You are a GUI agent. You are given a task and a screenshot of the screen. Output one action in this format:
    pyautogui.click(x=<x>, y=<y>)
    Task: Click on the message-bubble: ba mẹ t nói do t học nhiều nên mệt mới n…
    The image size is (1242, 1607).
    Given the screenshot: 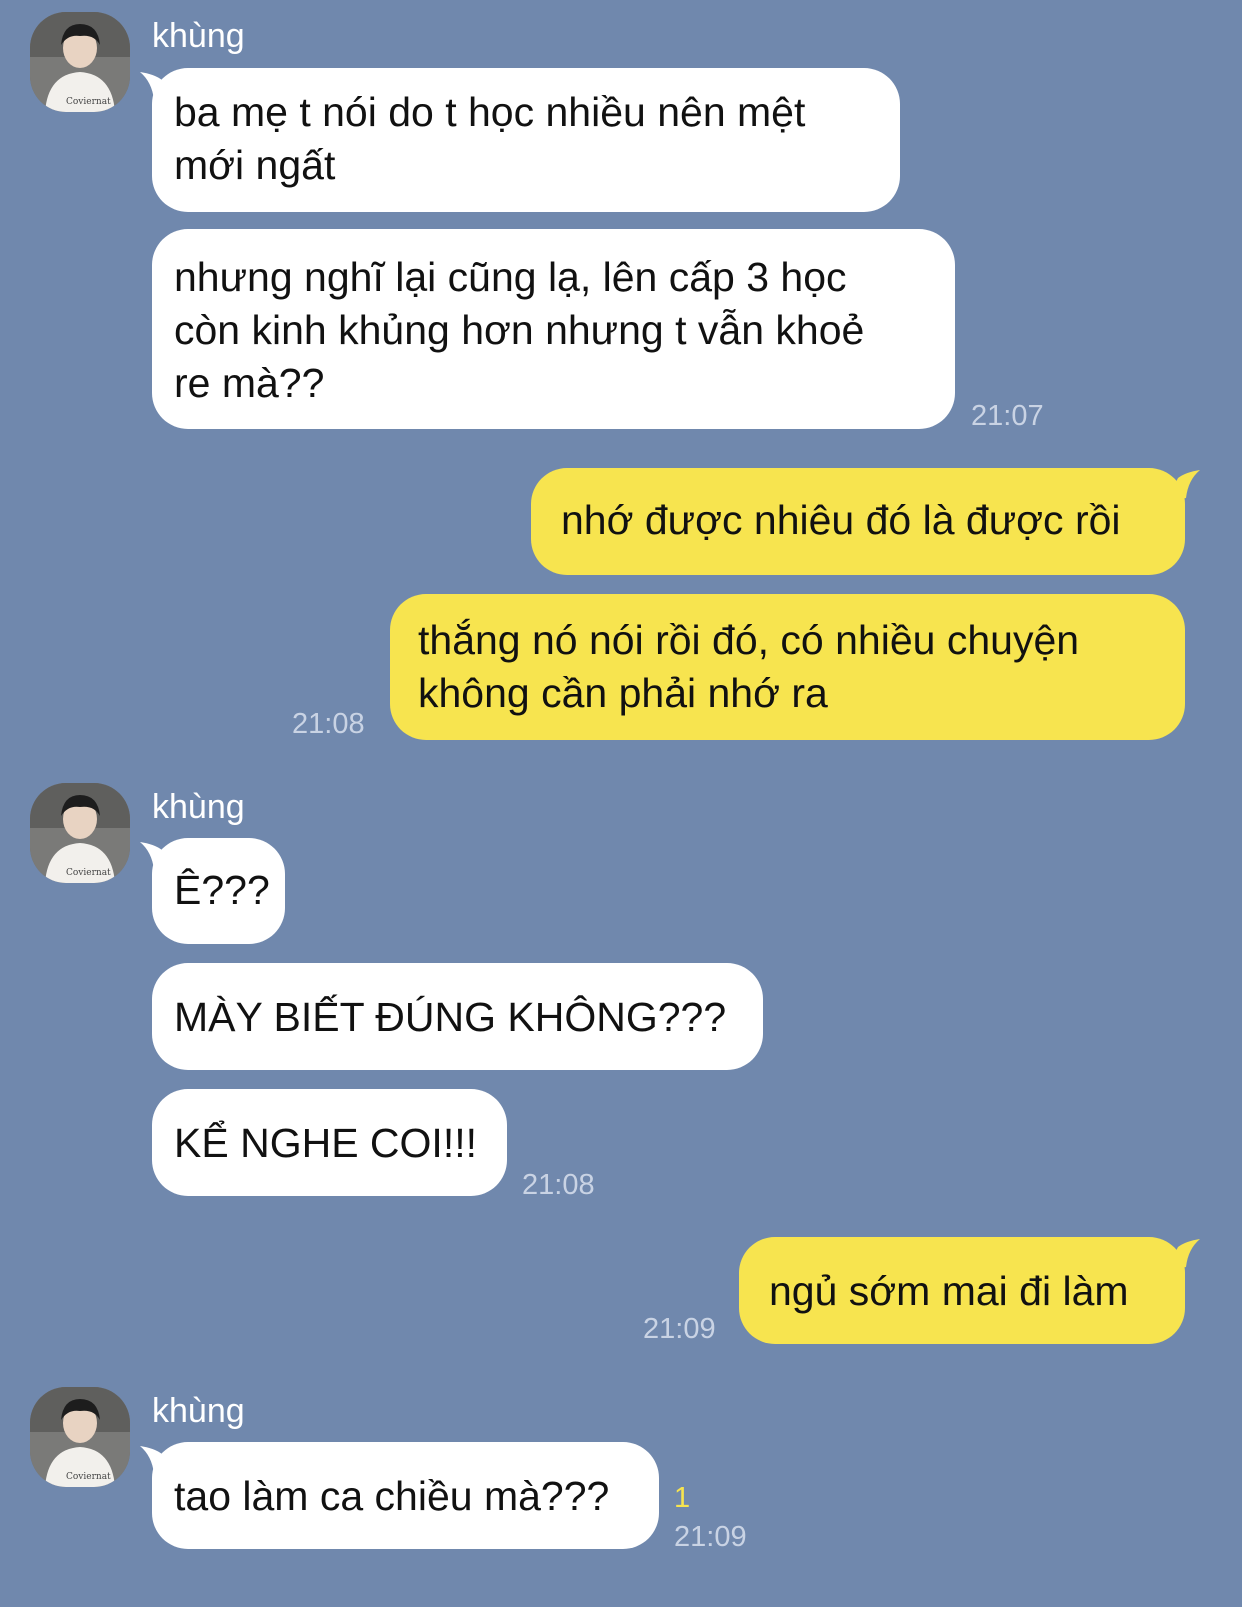 What is the action you would take?
    pyautogui.click(x=526, y=140)
    